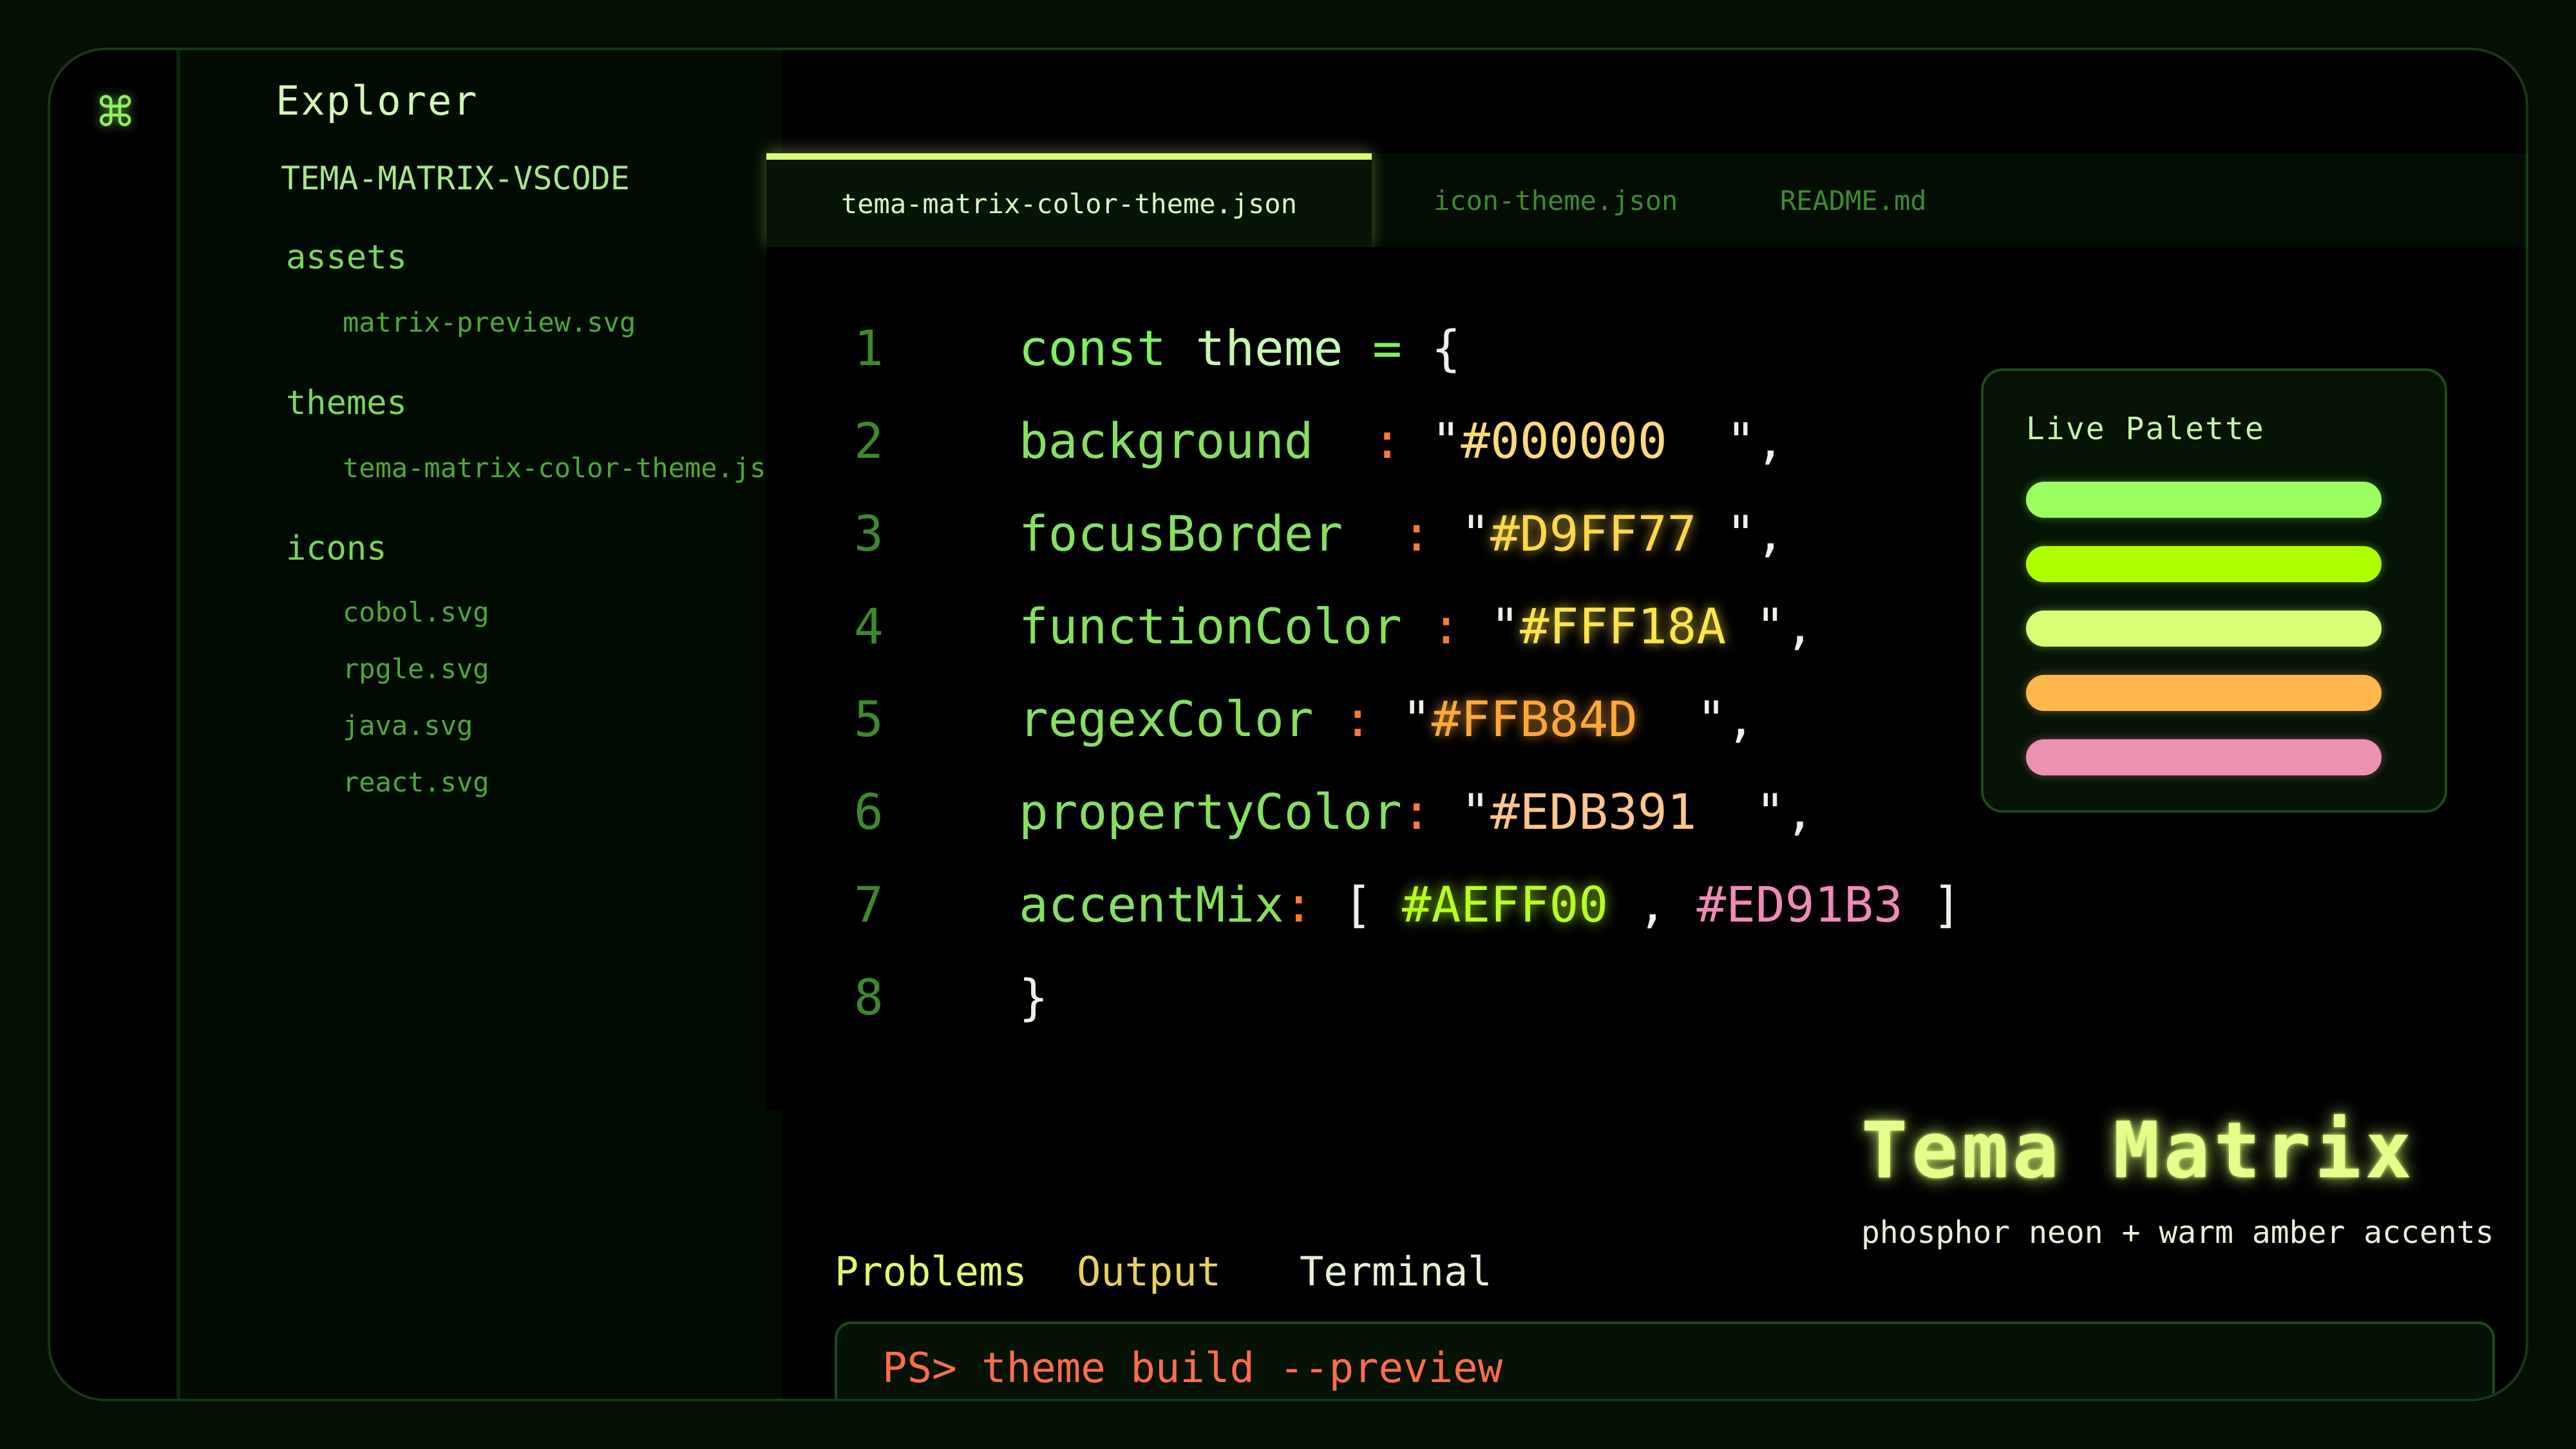 The image size is (2576, 1449). I want to click on file-rpgle: rpgle.svg, so click(416, 669).